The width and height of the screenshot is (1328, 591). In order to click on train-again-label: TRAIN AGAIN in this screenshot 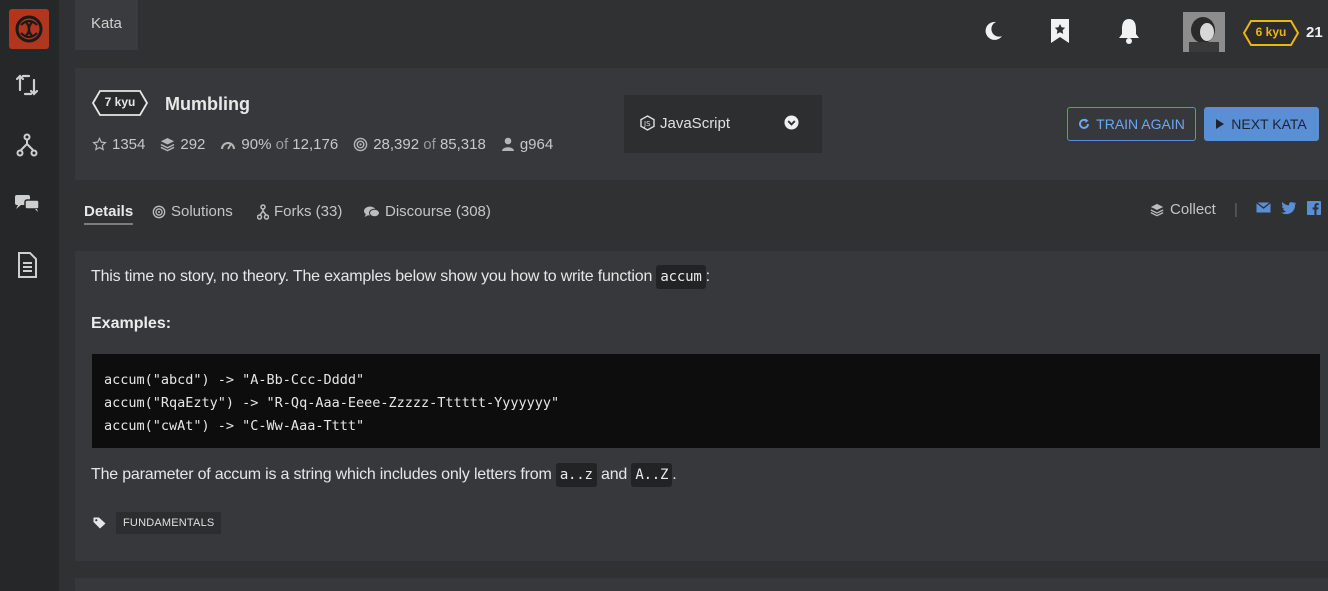, I will do `click(1140, 124)`.